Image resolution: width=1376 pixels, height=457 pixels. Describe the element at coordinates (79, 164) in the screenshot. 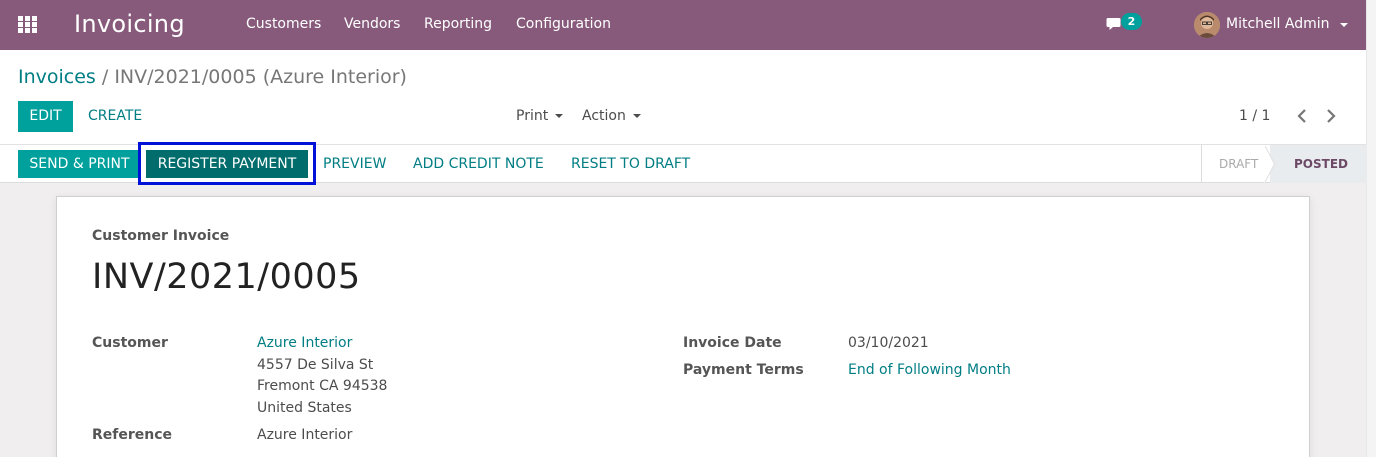

I see `send-print-button: SEND & PRINT` at that location.